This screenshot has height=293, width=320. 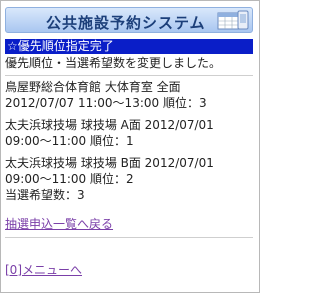 What do you see at coordinates (129, 46) in the screenshot?
I see `completion-banner: ☆優先順位指定完了` at bounding box center [129, 46].